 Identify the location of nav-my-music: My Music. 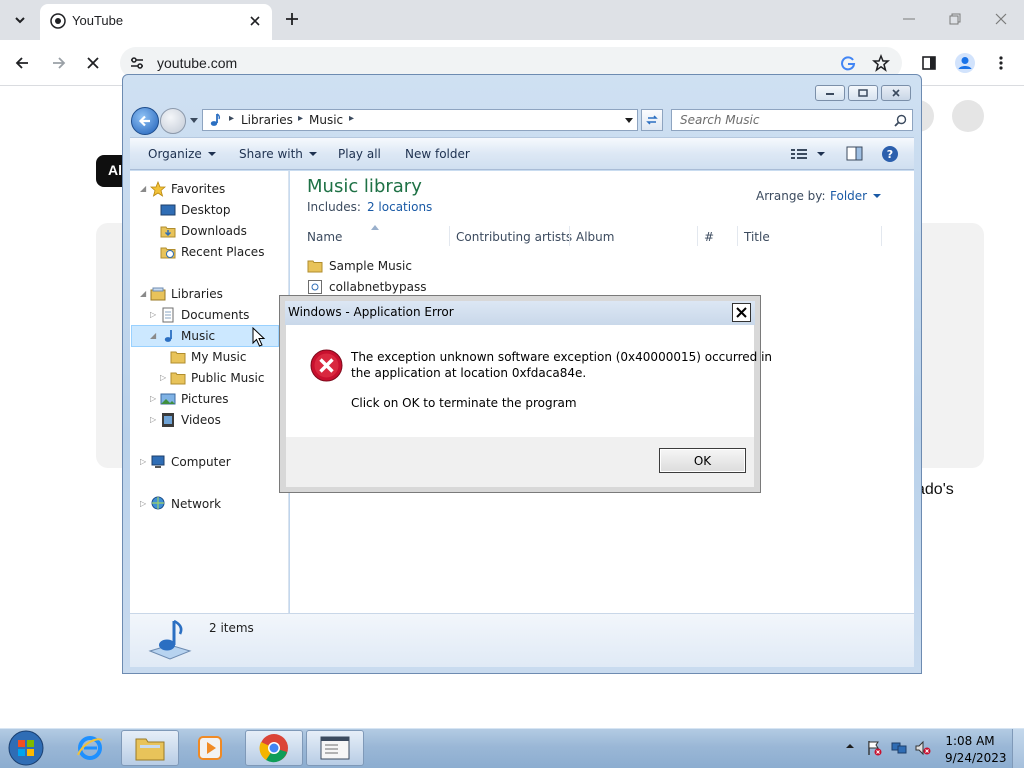
(208, 357).